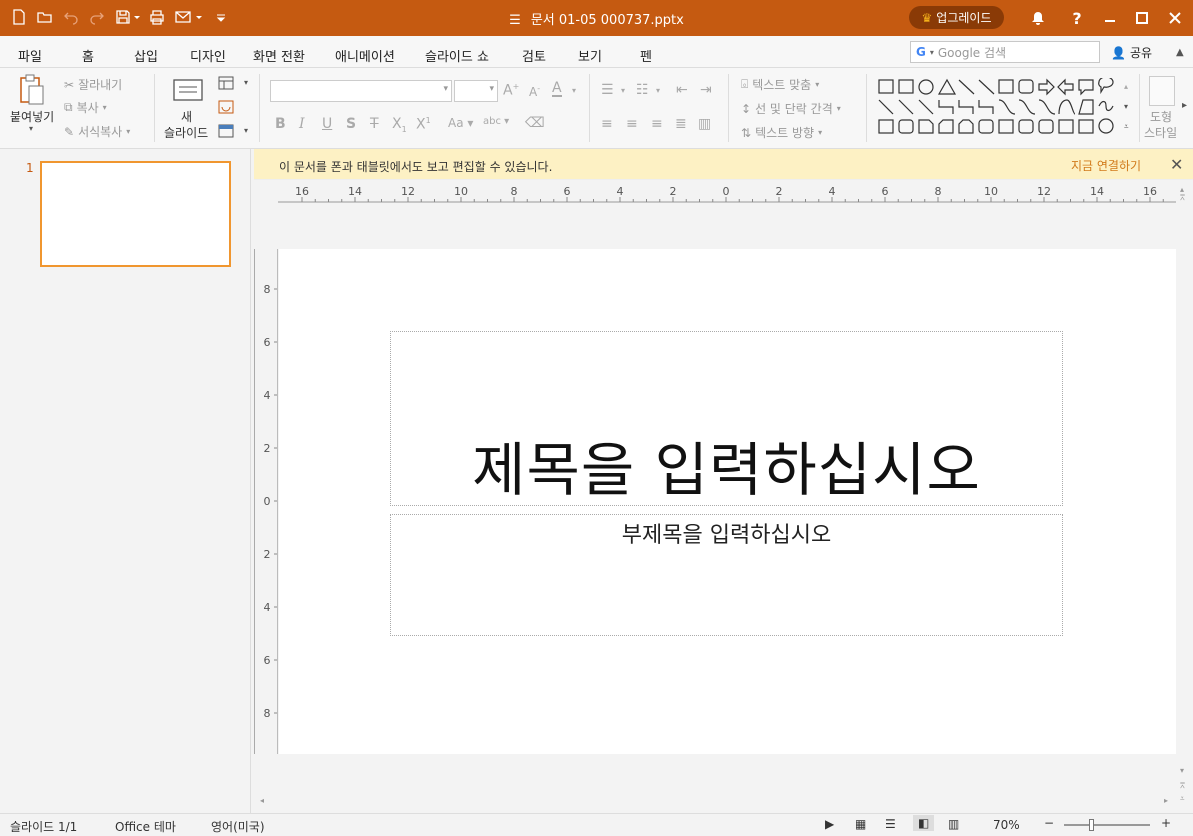  Describe the element at coordinates (1166, 800) in the screenshot. I see `scroll-right-icon: ▸` at that location.